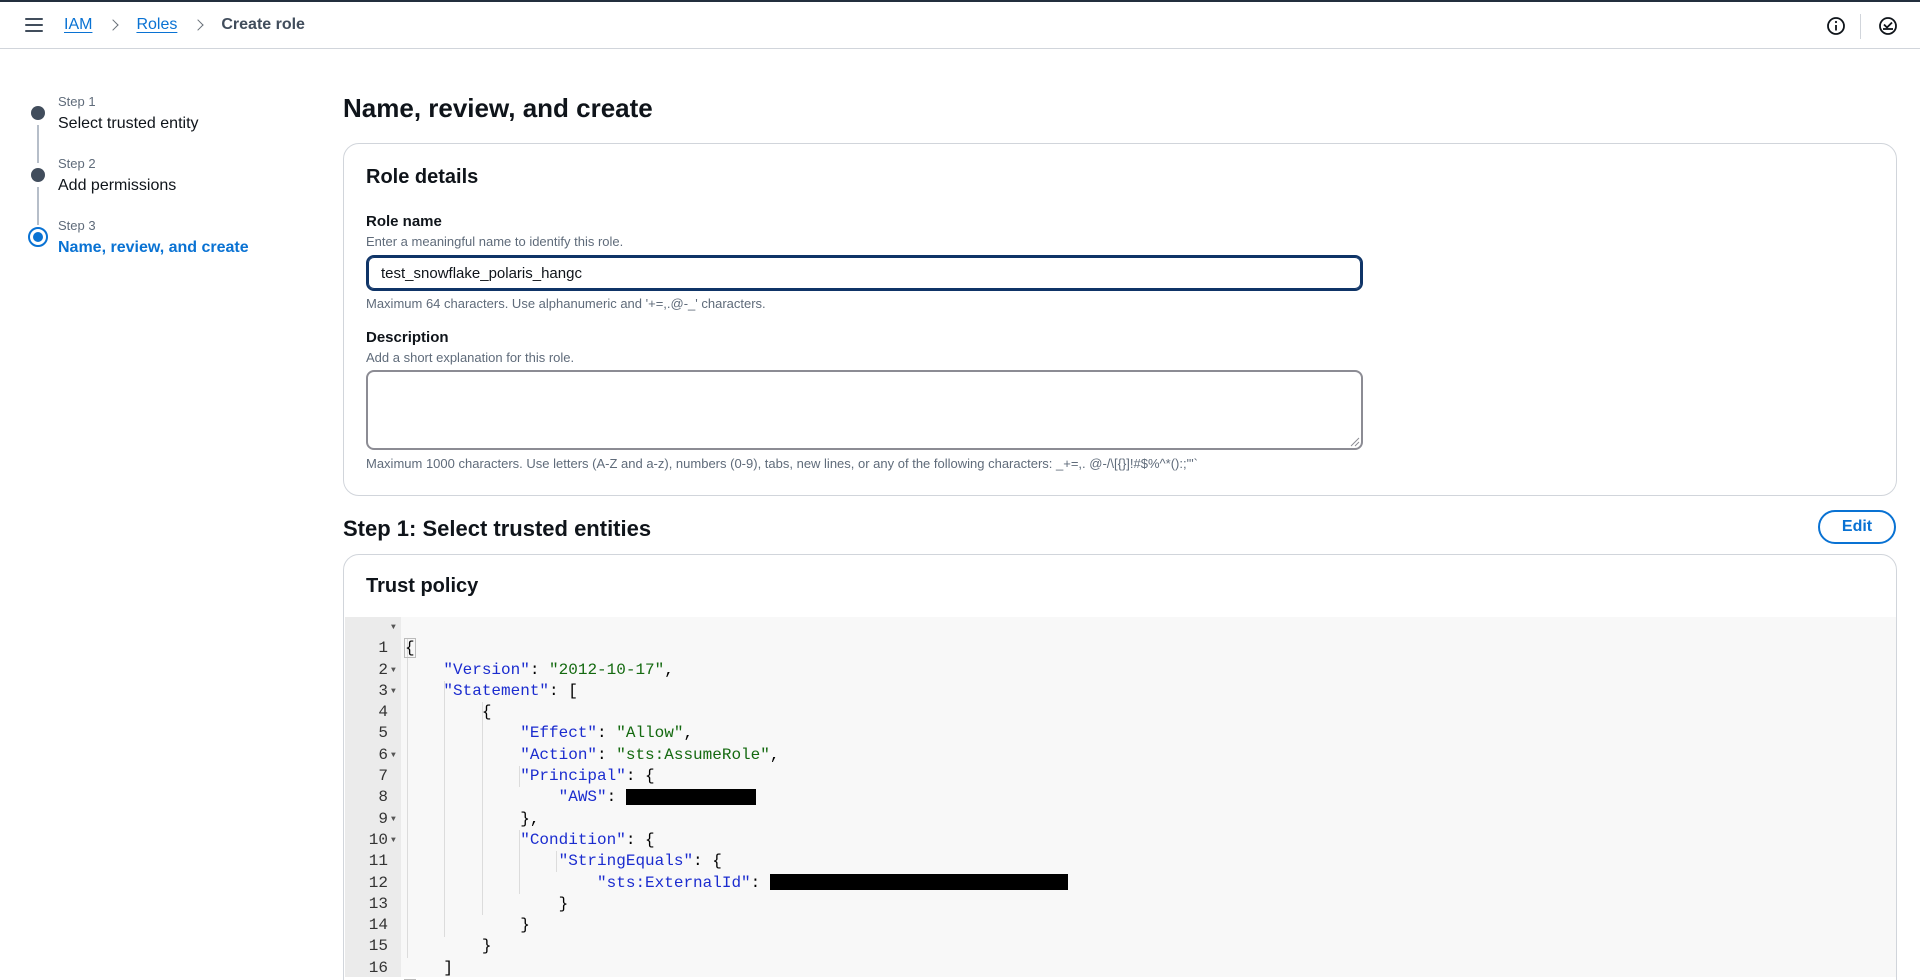 The height and width of the screenshot is (980, 1920). I want to click on feedback-icon, so click(1888, 26).